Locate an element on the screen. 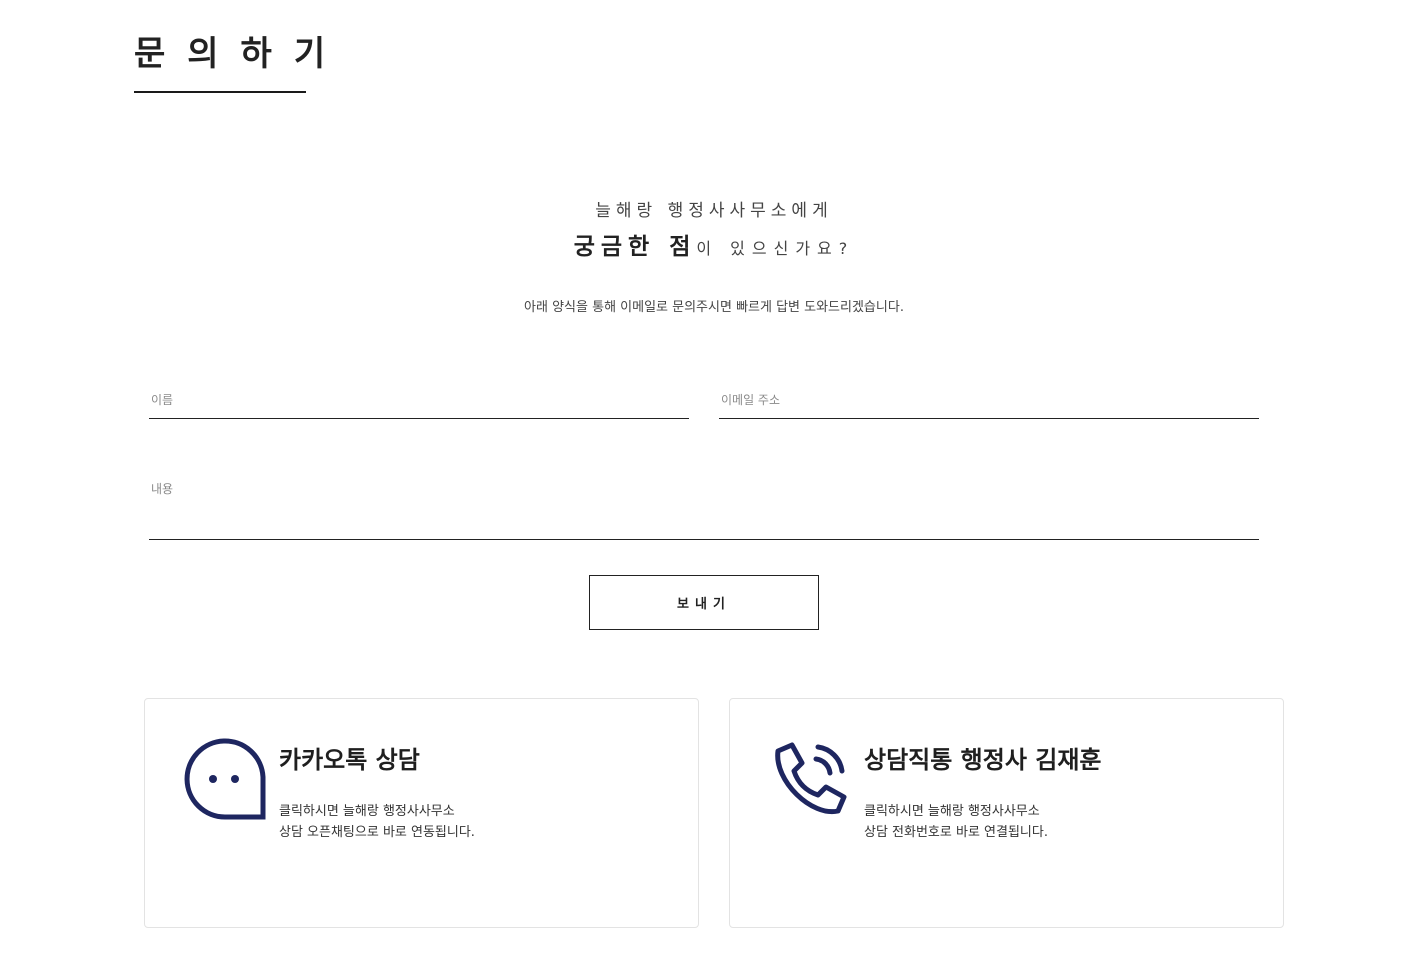 This screenshot has height=955, width=1428. phone-card-desc-line2: 상담 전화번호로 바로 연결됩니다. is located at coordinates (956, 832).